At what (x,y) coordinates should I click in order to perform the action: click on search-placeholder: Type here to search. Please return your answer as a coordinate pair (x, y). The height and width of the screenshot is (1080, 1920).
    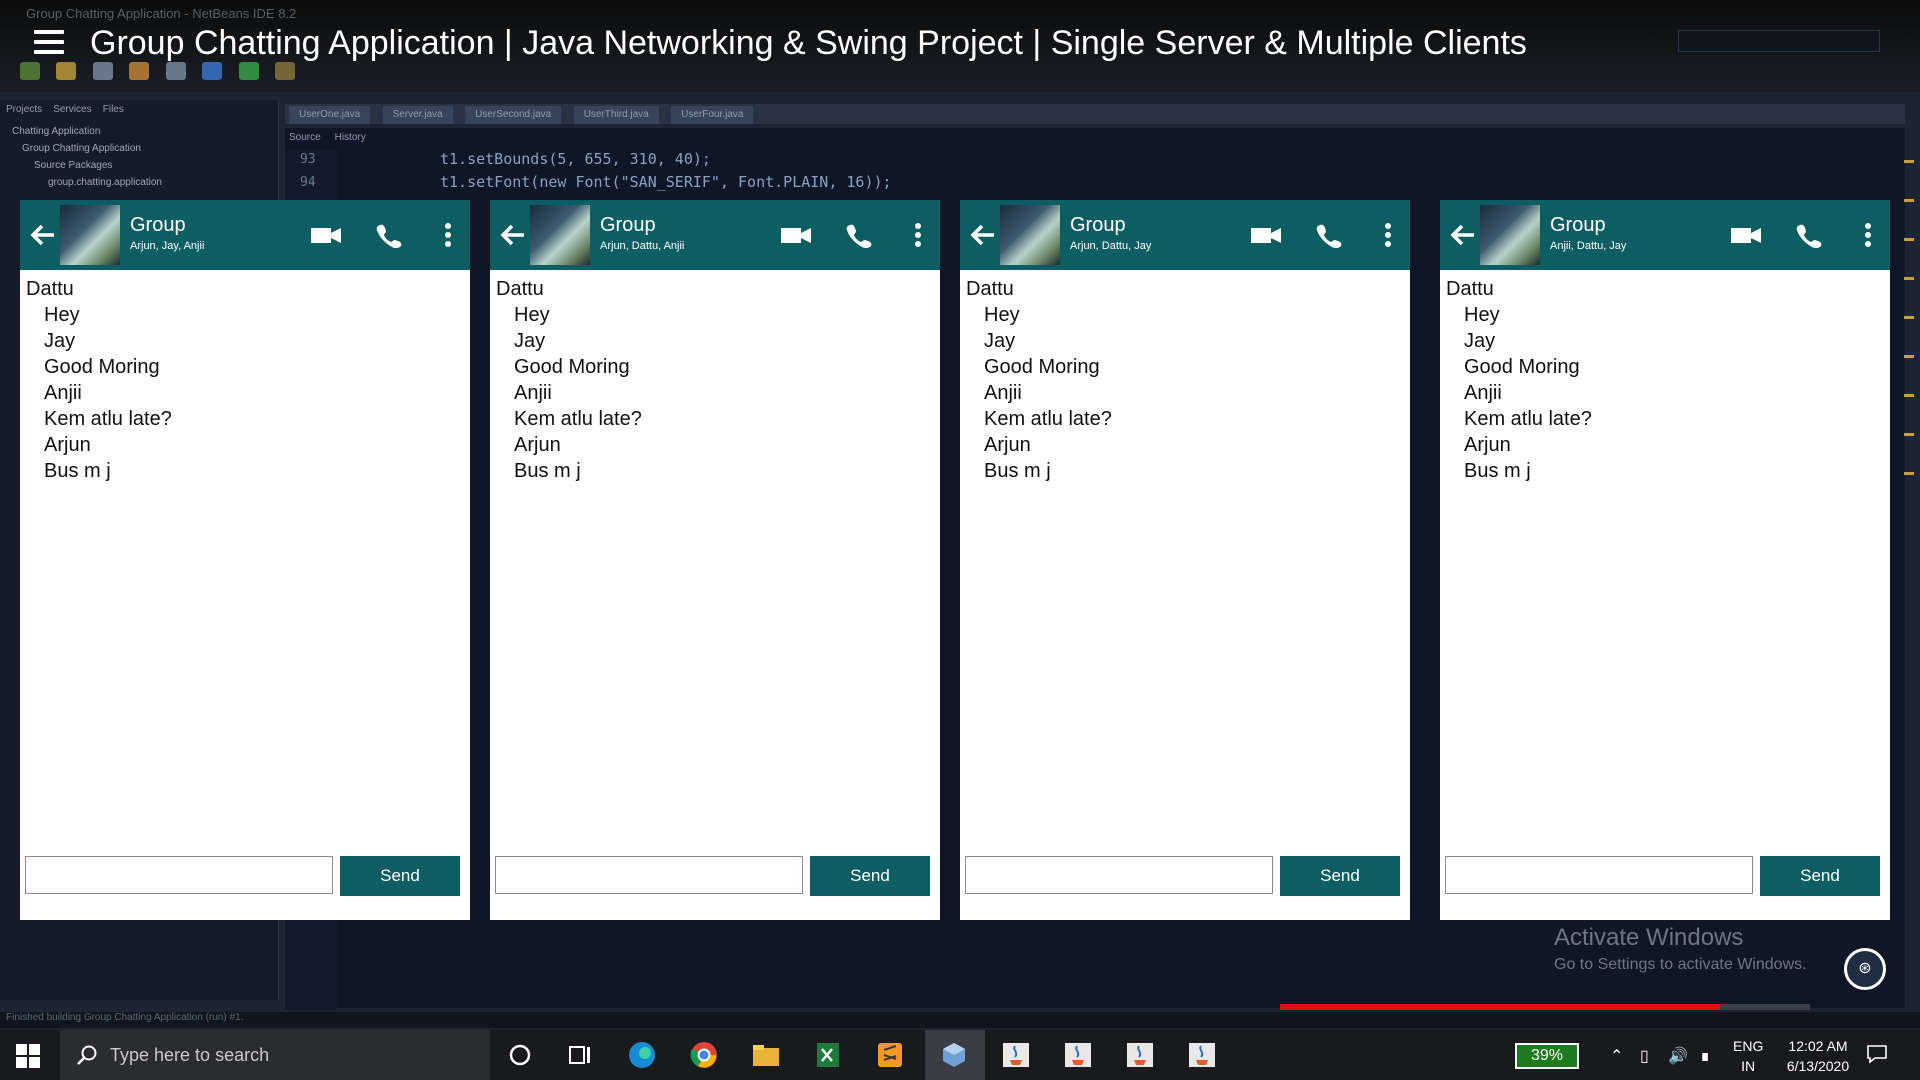
    Looking at the image, I should click on (190, 1055).